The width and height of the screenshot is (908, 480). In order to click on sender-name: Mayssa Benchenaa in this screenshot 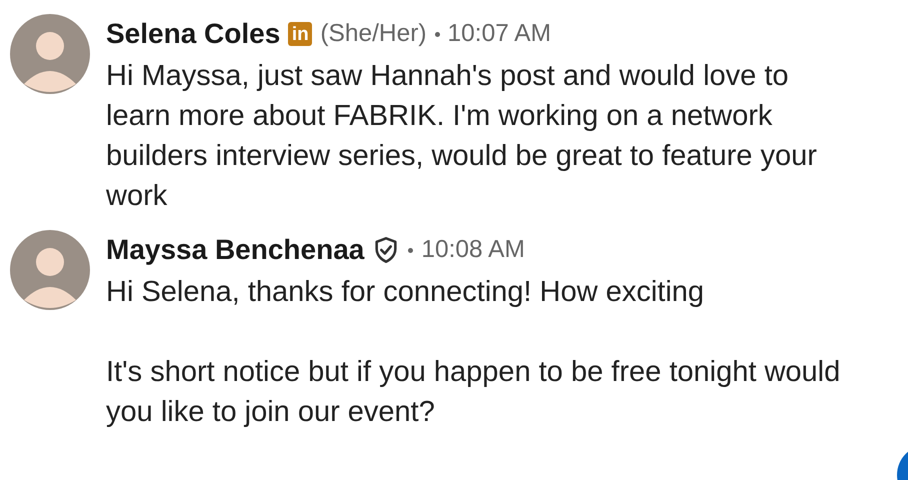, I will do `click(235, 250)`.